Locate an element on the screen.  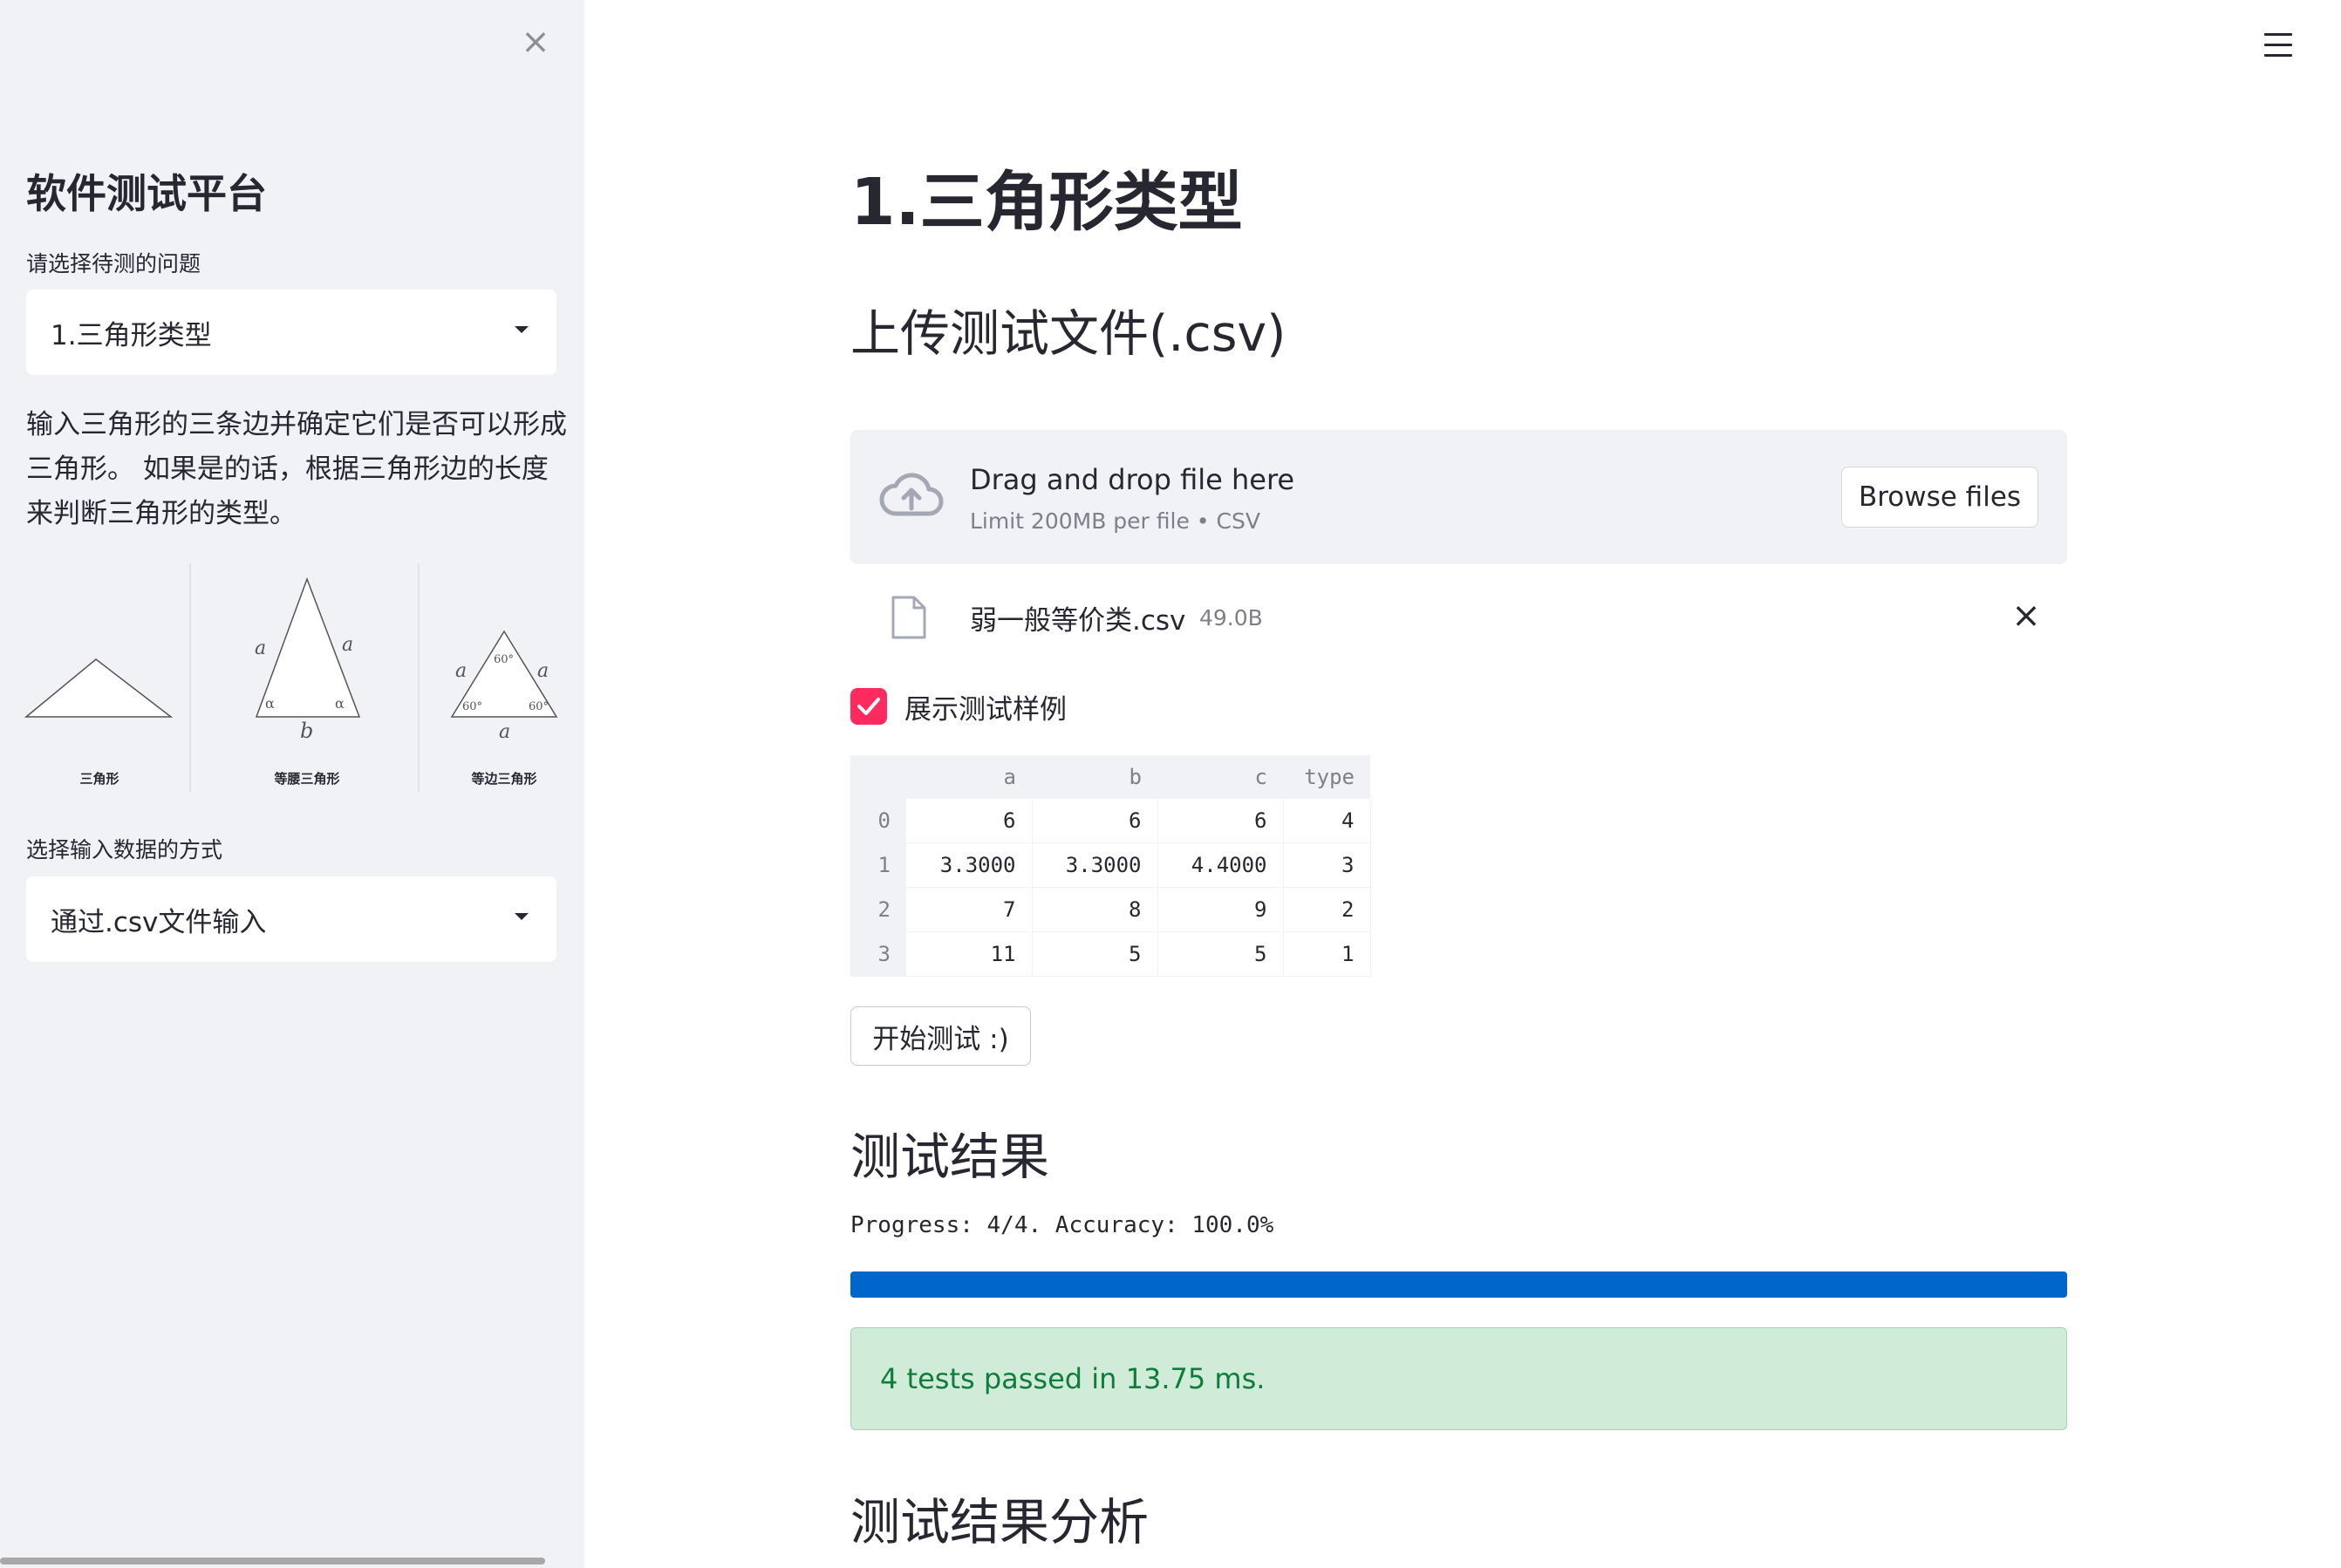
problem-select-value: 1.三角形类型 is located at coordinates (131, 335).